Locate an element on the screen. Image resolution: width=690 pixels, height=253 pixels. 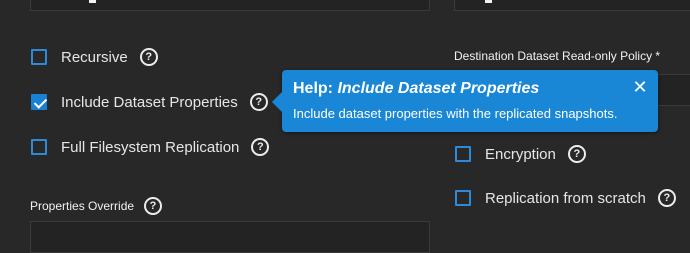
recursive-row: Recursive ? is located at coordinates (94, 57).